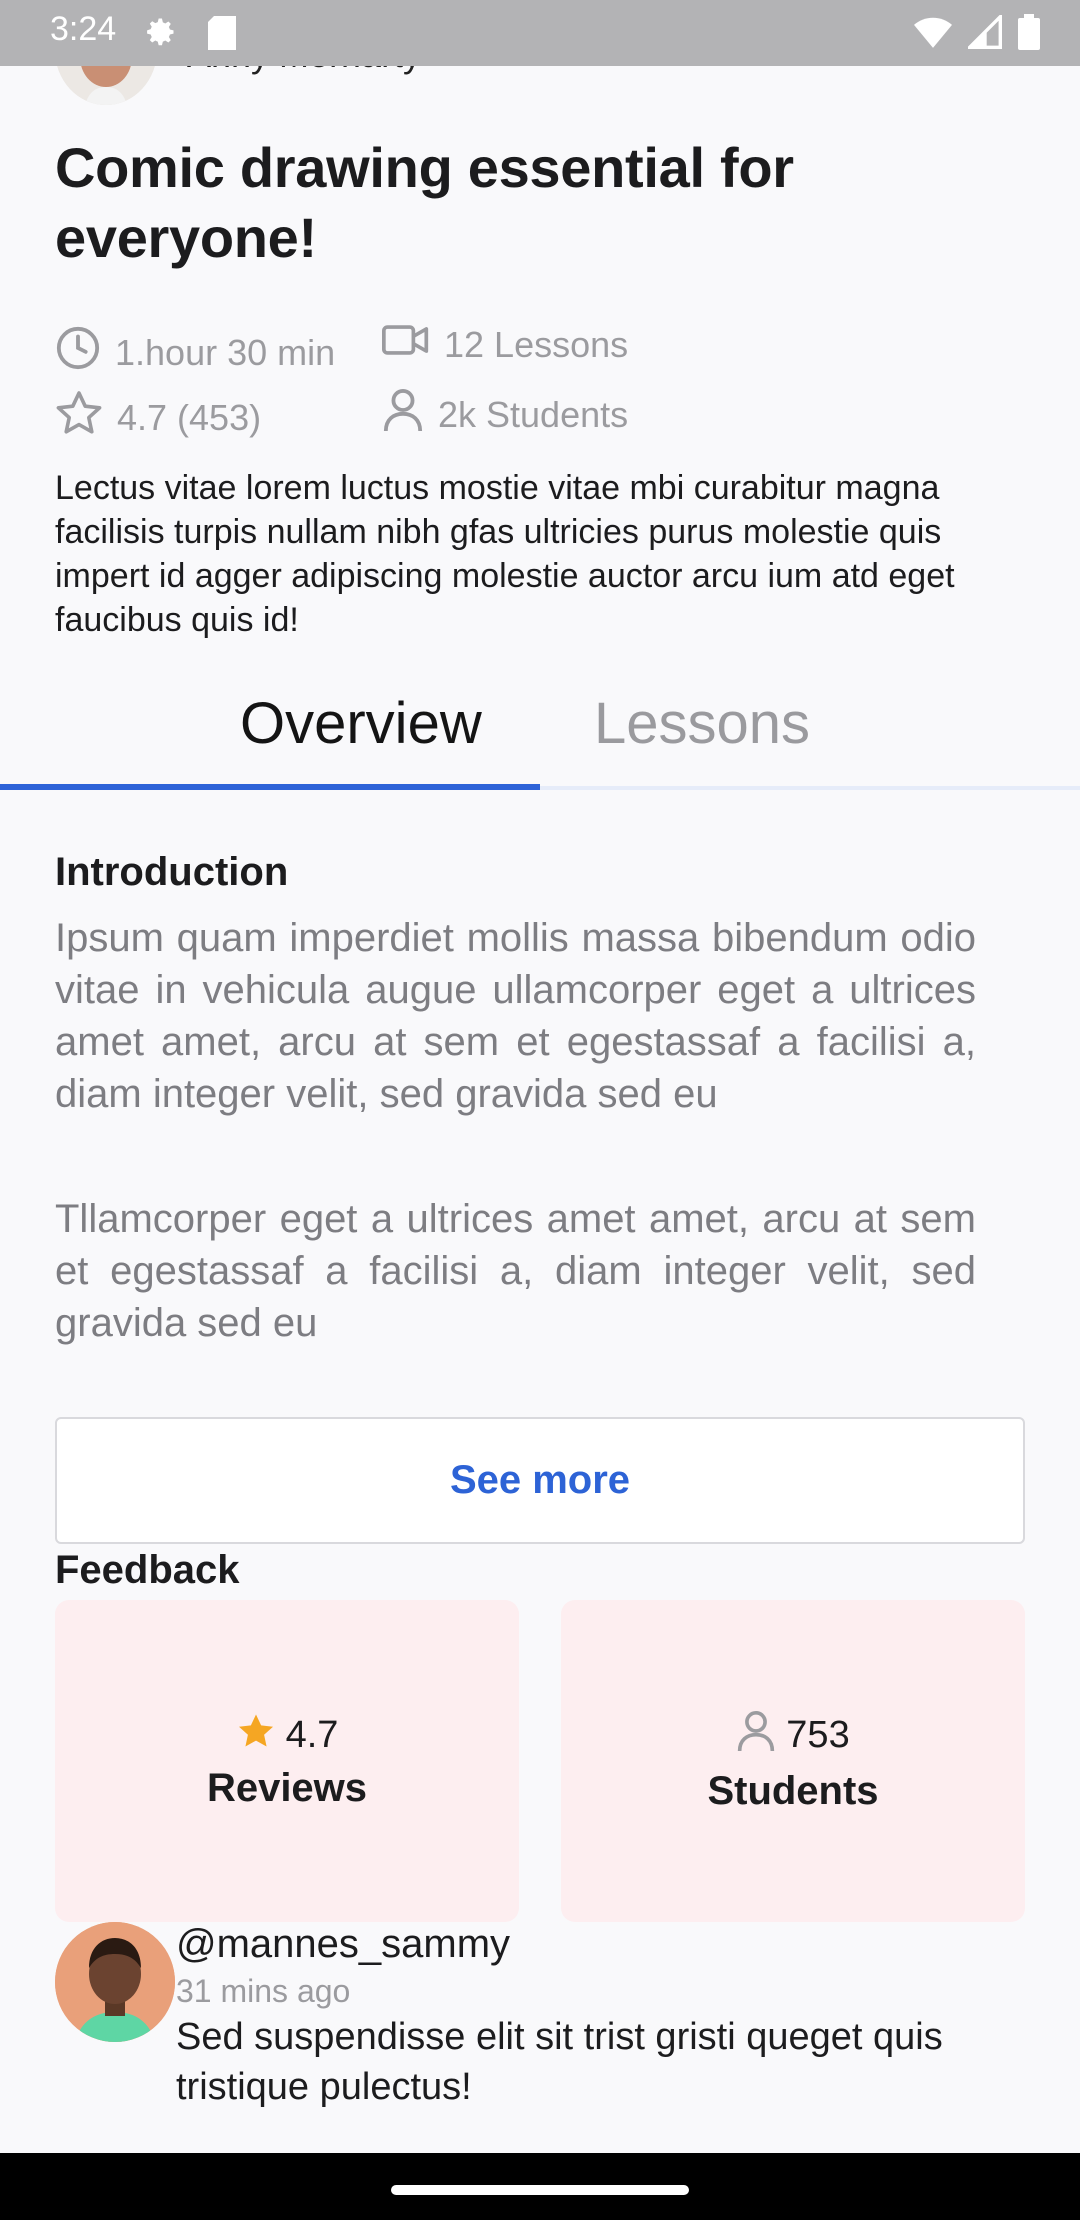 The width and height of the screenshot is (1080, 2220). Describe the element at coordinates (222, 35) in the screenshot. I see `sd-card-icon` at that location.